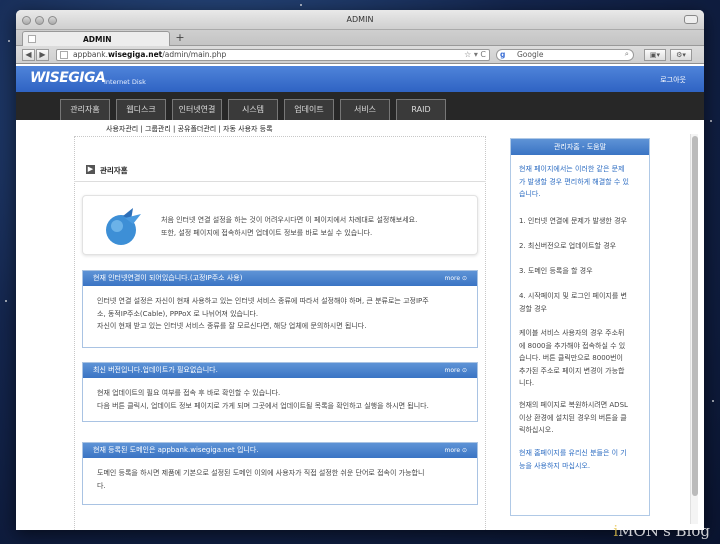 The image size is (720, 544). What do you see at coordinates (125, 82) in the screenshot?
I see `logo-subtitle: Internet Disk` at bounding box center [125, 82].